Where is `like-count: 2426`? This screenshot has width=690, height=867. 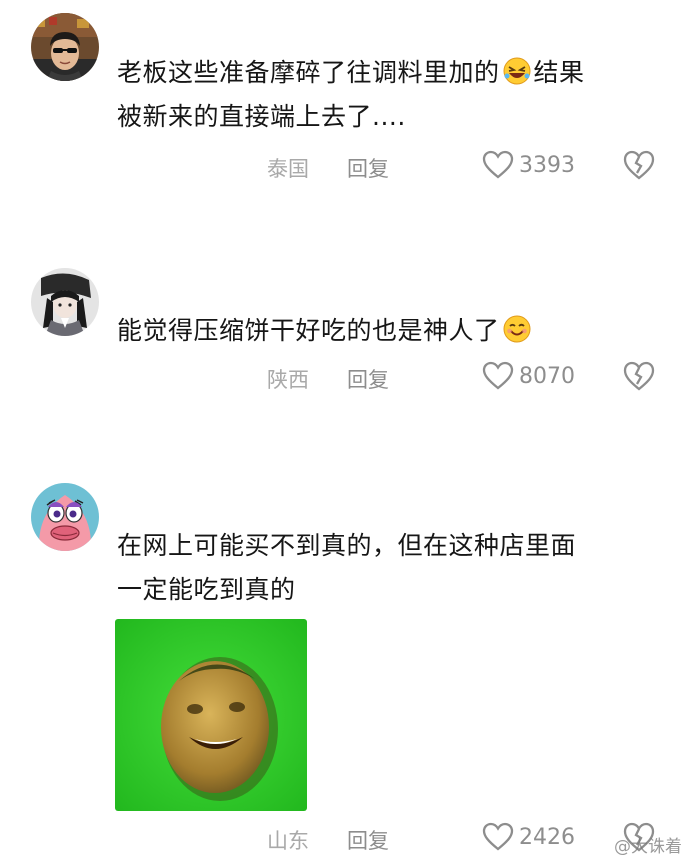
like-count: 2426 is located at coordinates (547, 837).